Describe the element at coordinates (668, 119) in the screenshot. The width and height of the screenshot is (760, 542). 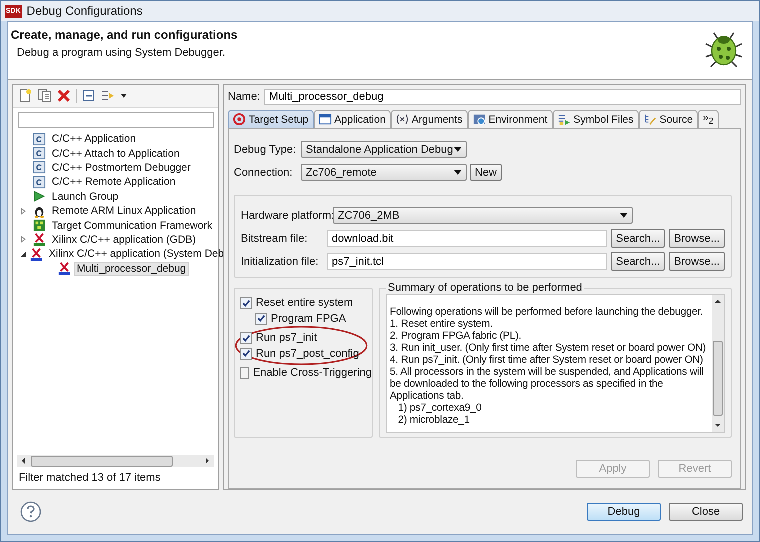
I see `tab: Source` at that location.